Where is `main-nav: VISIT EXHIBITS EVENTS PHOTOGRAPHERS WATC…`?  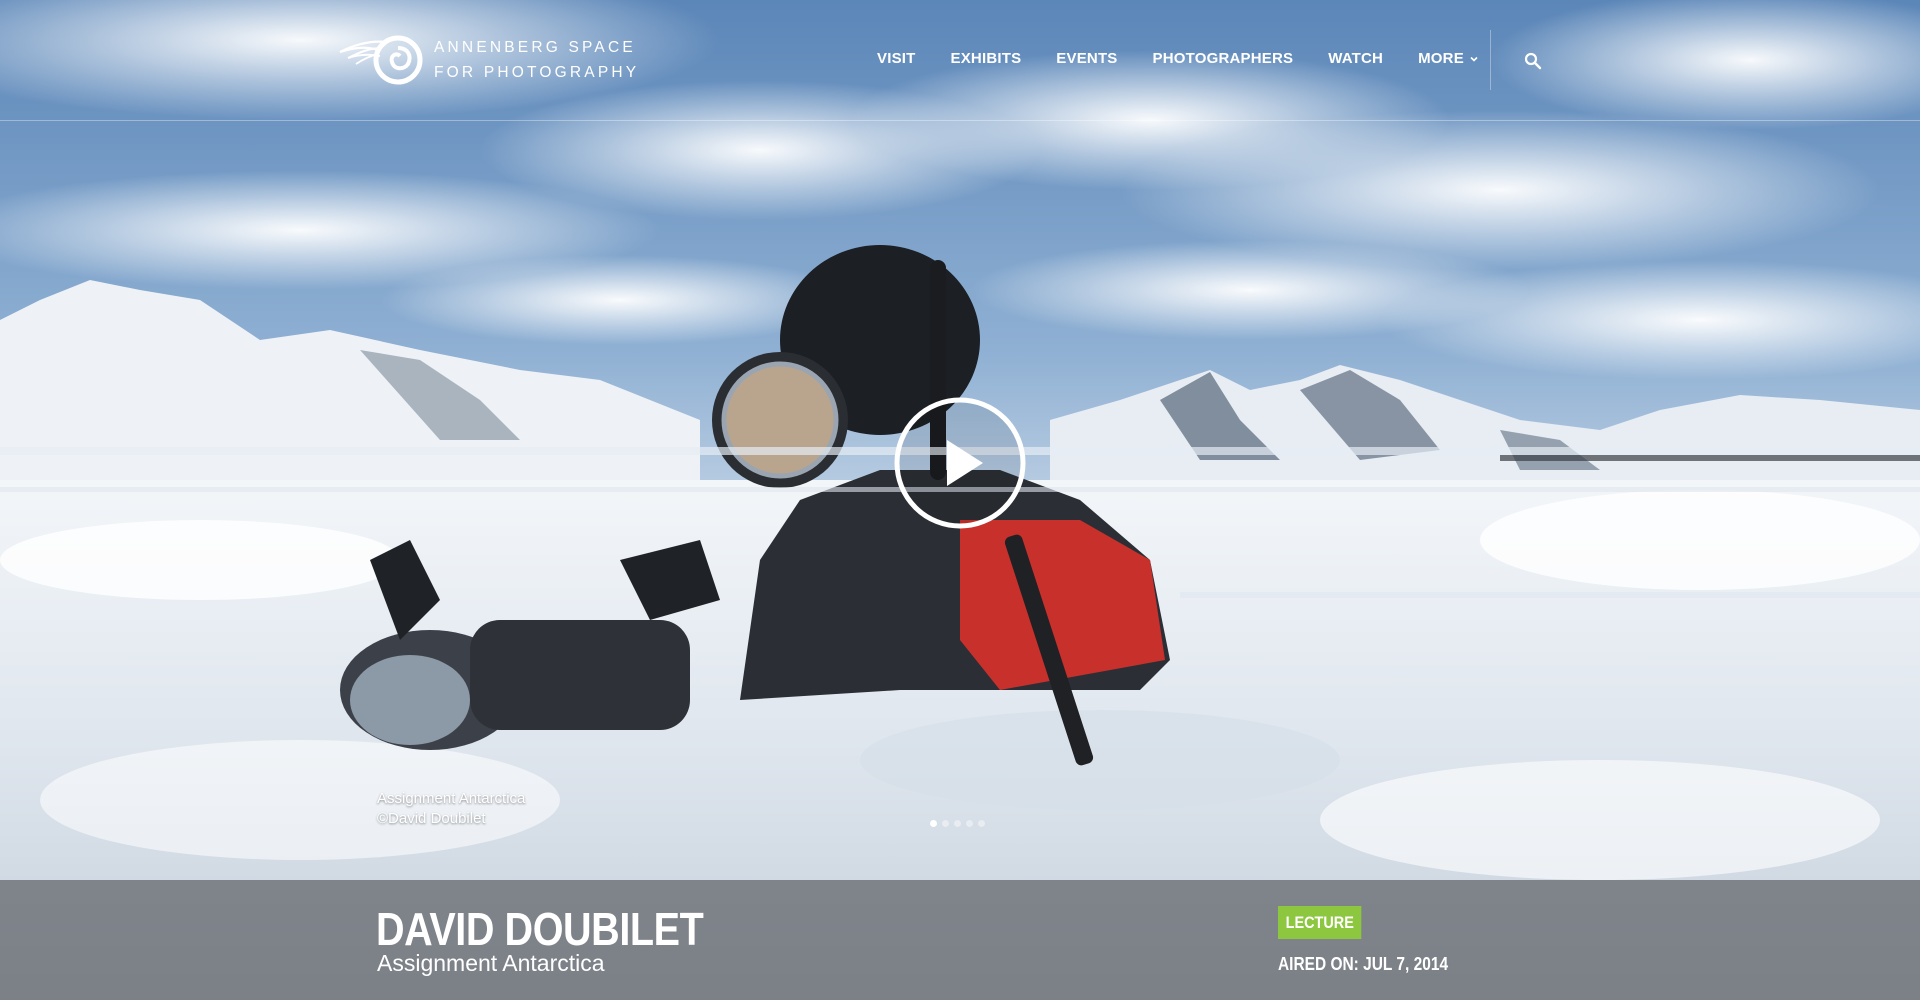 main-nav: VISIT EXHIBITS EVENTS PHOTOGRAPHERS WATC… is located at coordinates (1177, 58).